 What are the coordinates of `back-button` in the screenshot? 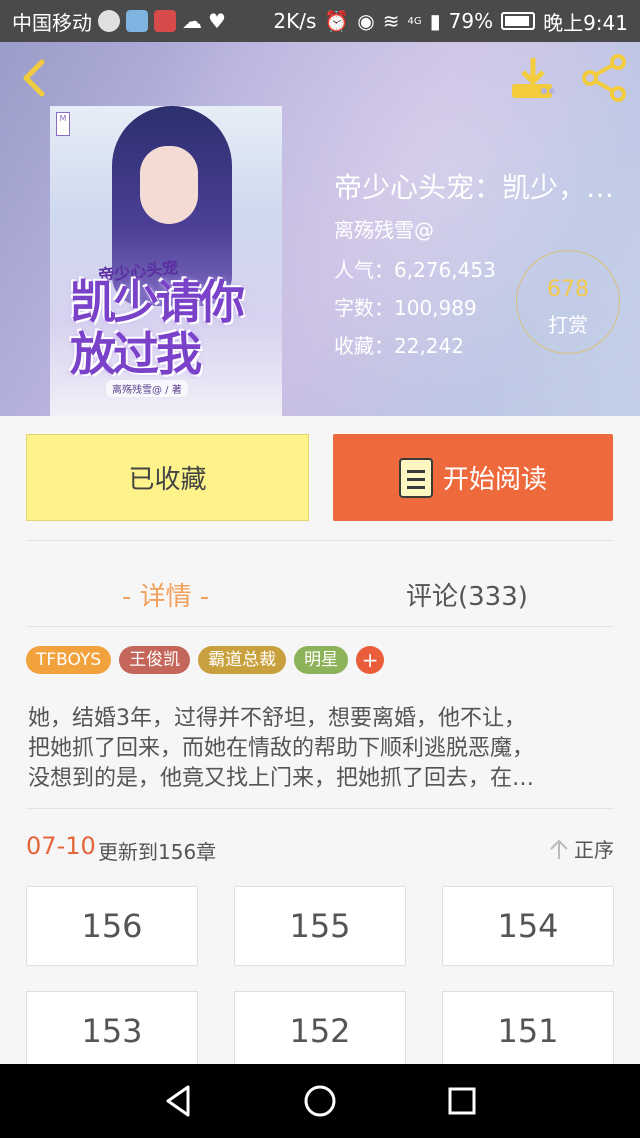 It's located at (36, 78).